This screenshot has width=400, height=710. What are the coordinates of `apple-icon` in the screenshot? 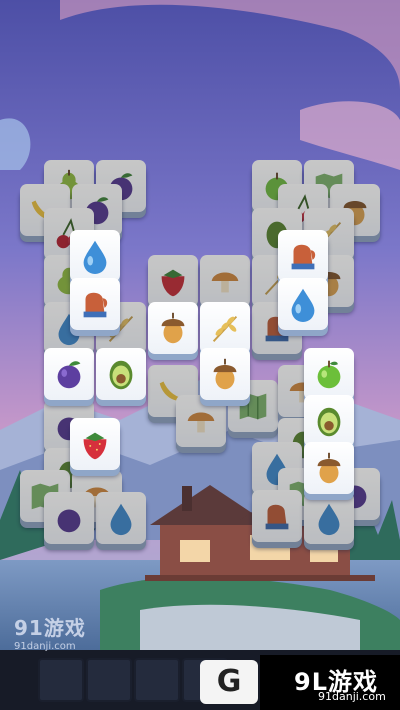 It's located at (329, 374).